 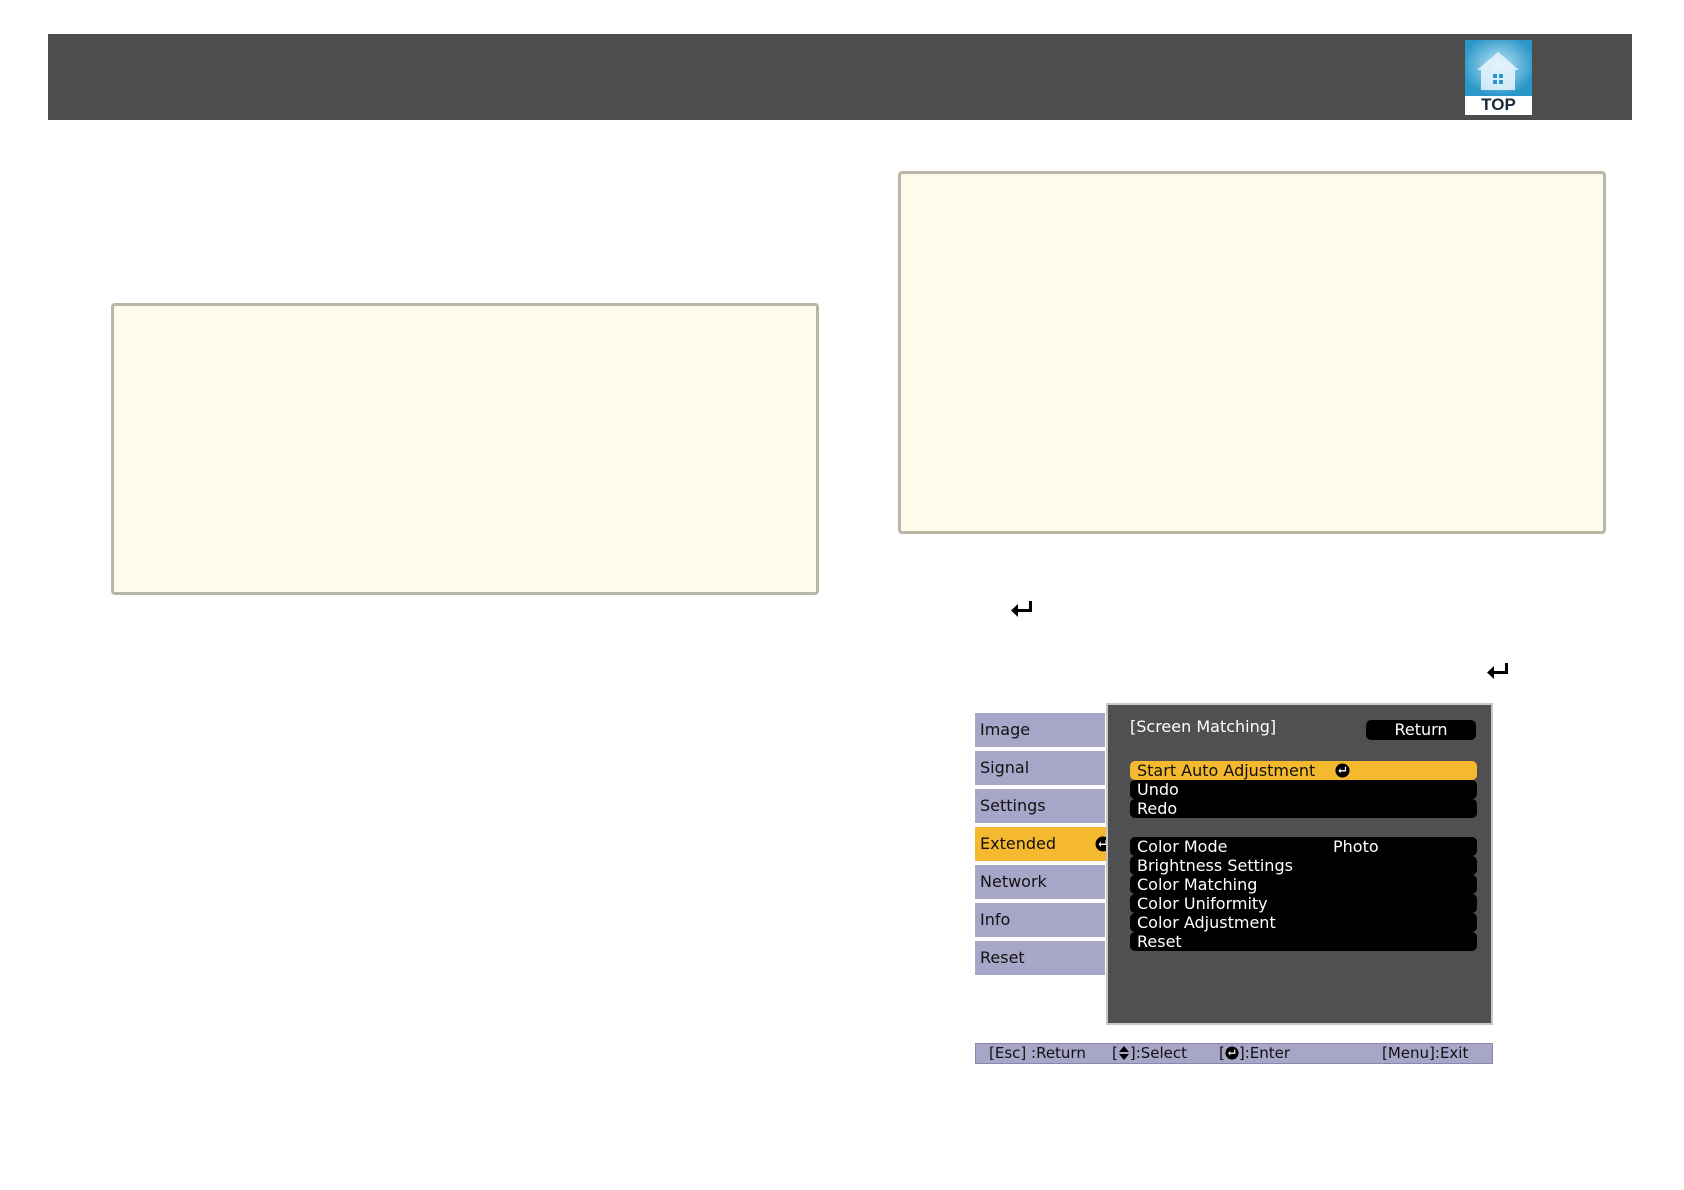 I want to click on menu-item-label: Start Auto Adjustment, so click(x=1226, y=770).